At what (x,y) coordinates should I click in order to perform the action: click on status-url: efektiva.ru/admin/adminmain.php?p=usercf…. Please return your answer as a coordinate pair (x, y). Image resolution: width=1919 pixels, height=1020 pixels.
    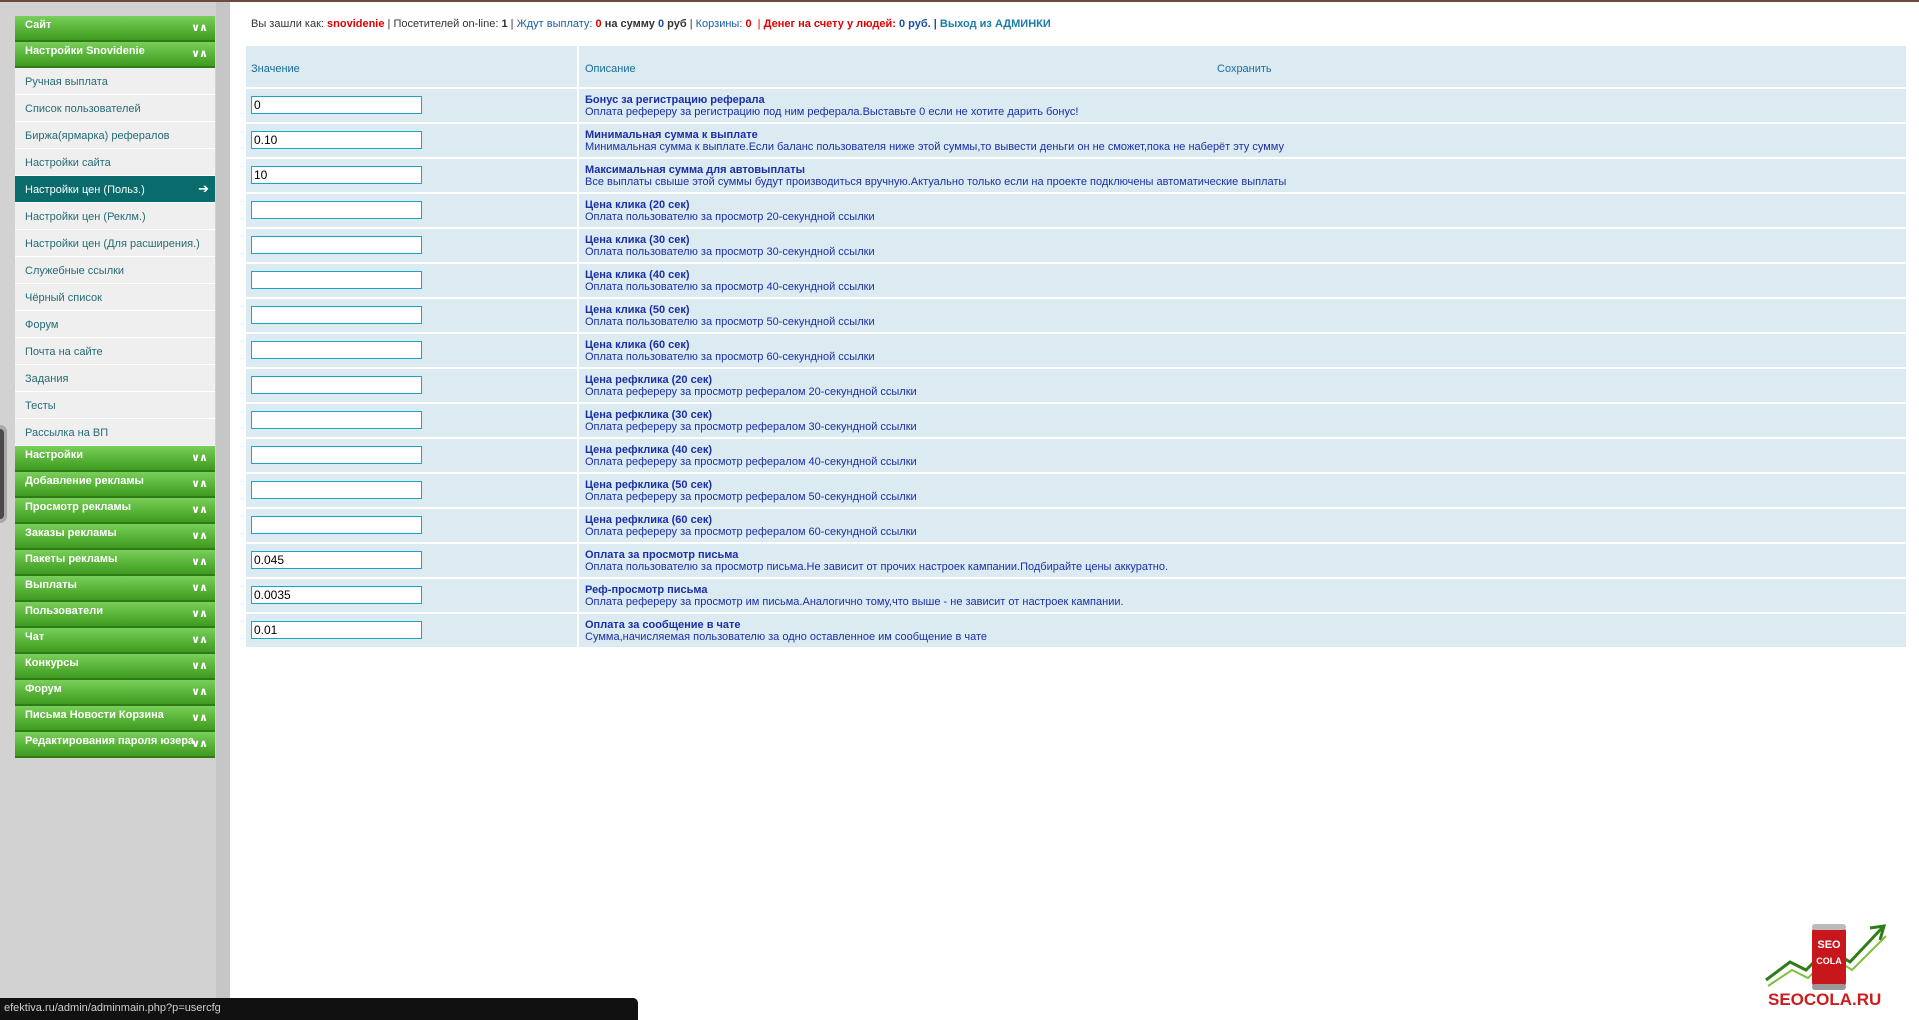
    Looking at the image, I should click on (112, 1008).